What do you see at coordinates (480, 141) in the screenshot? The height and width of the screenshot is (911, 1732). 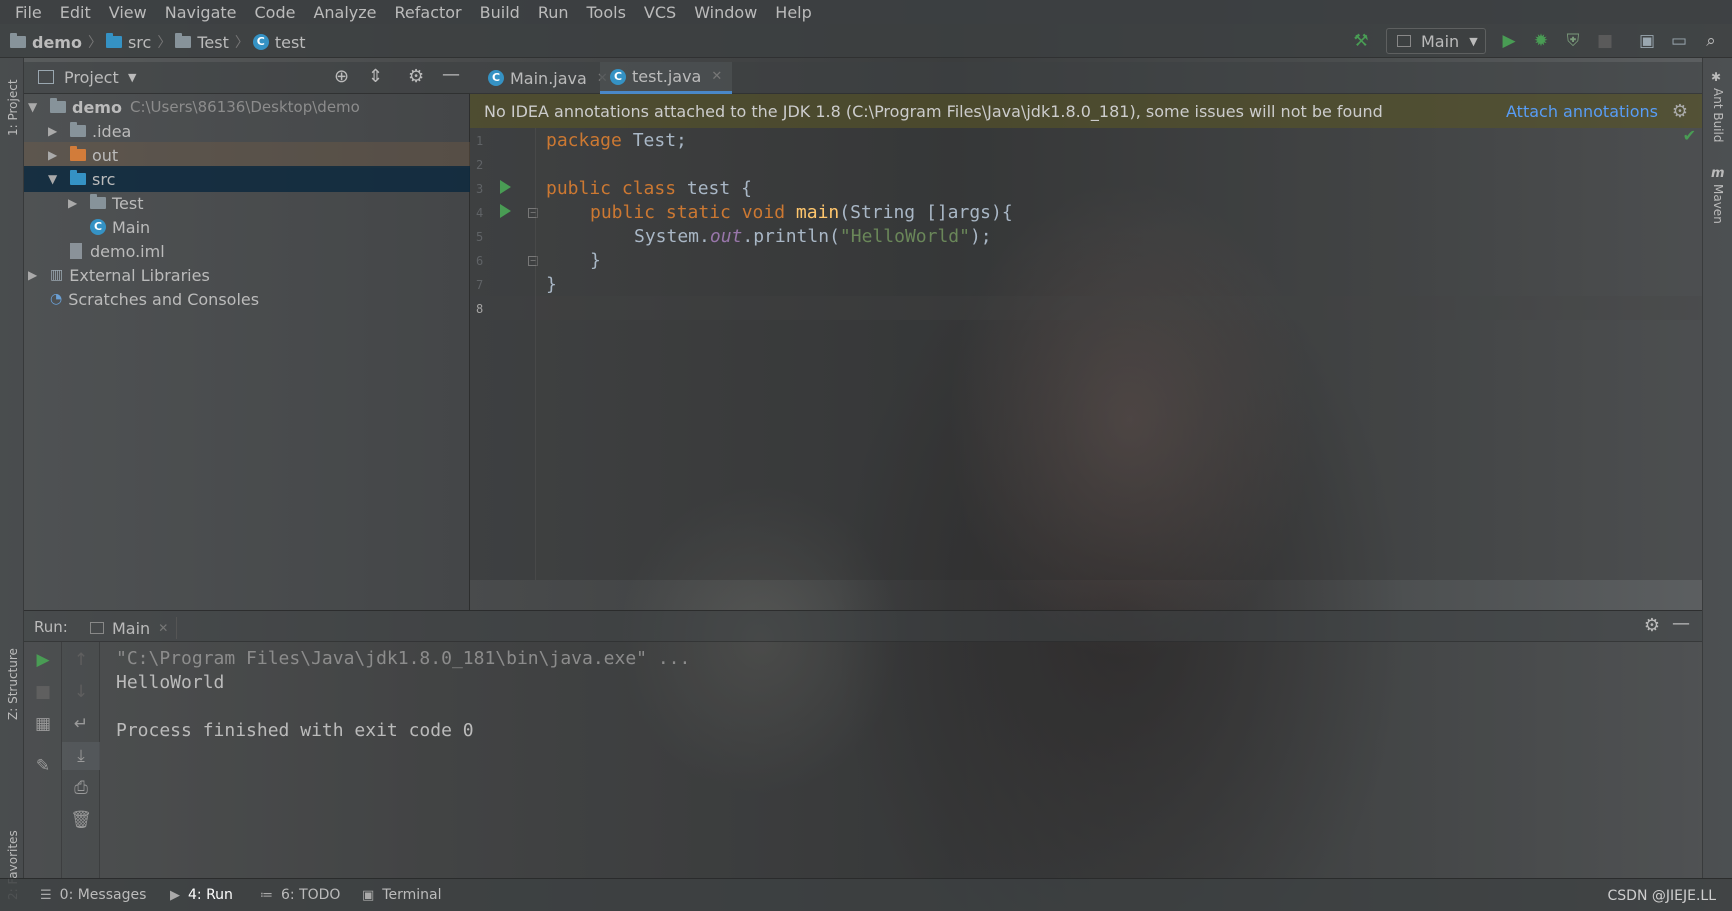 I see `line-number: 1` at bounding box center [480, 141].